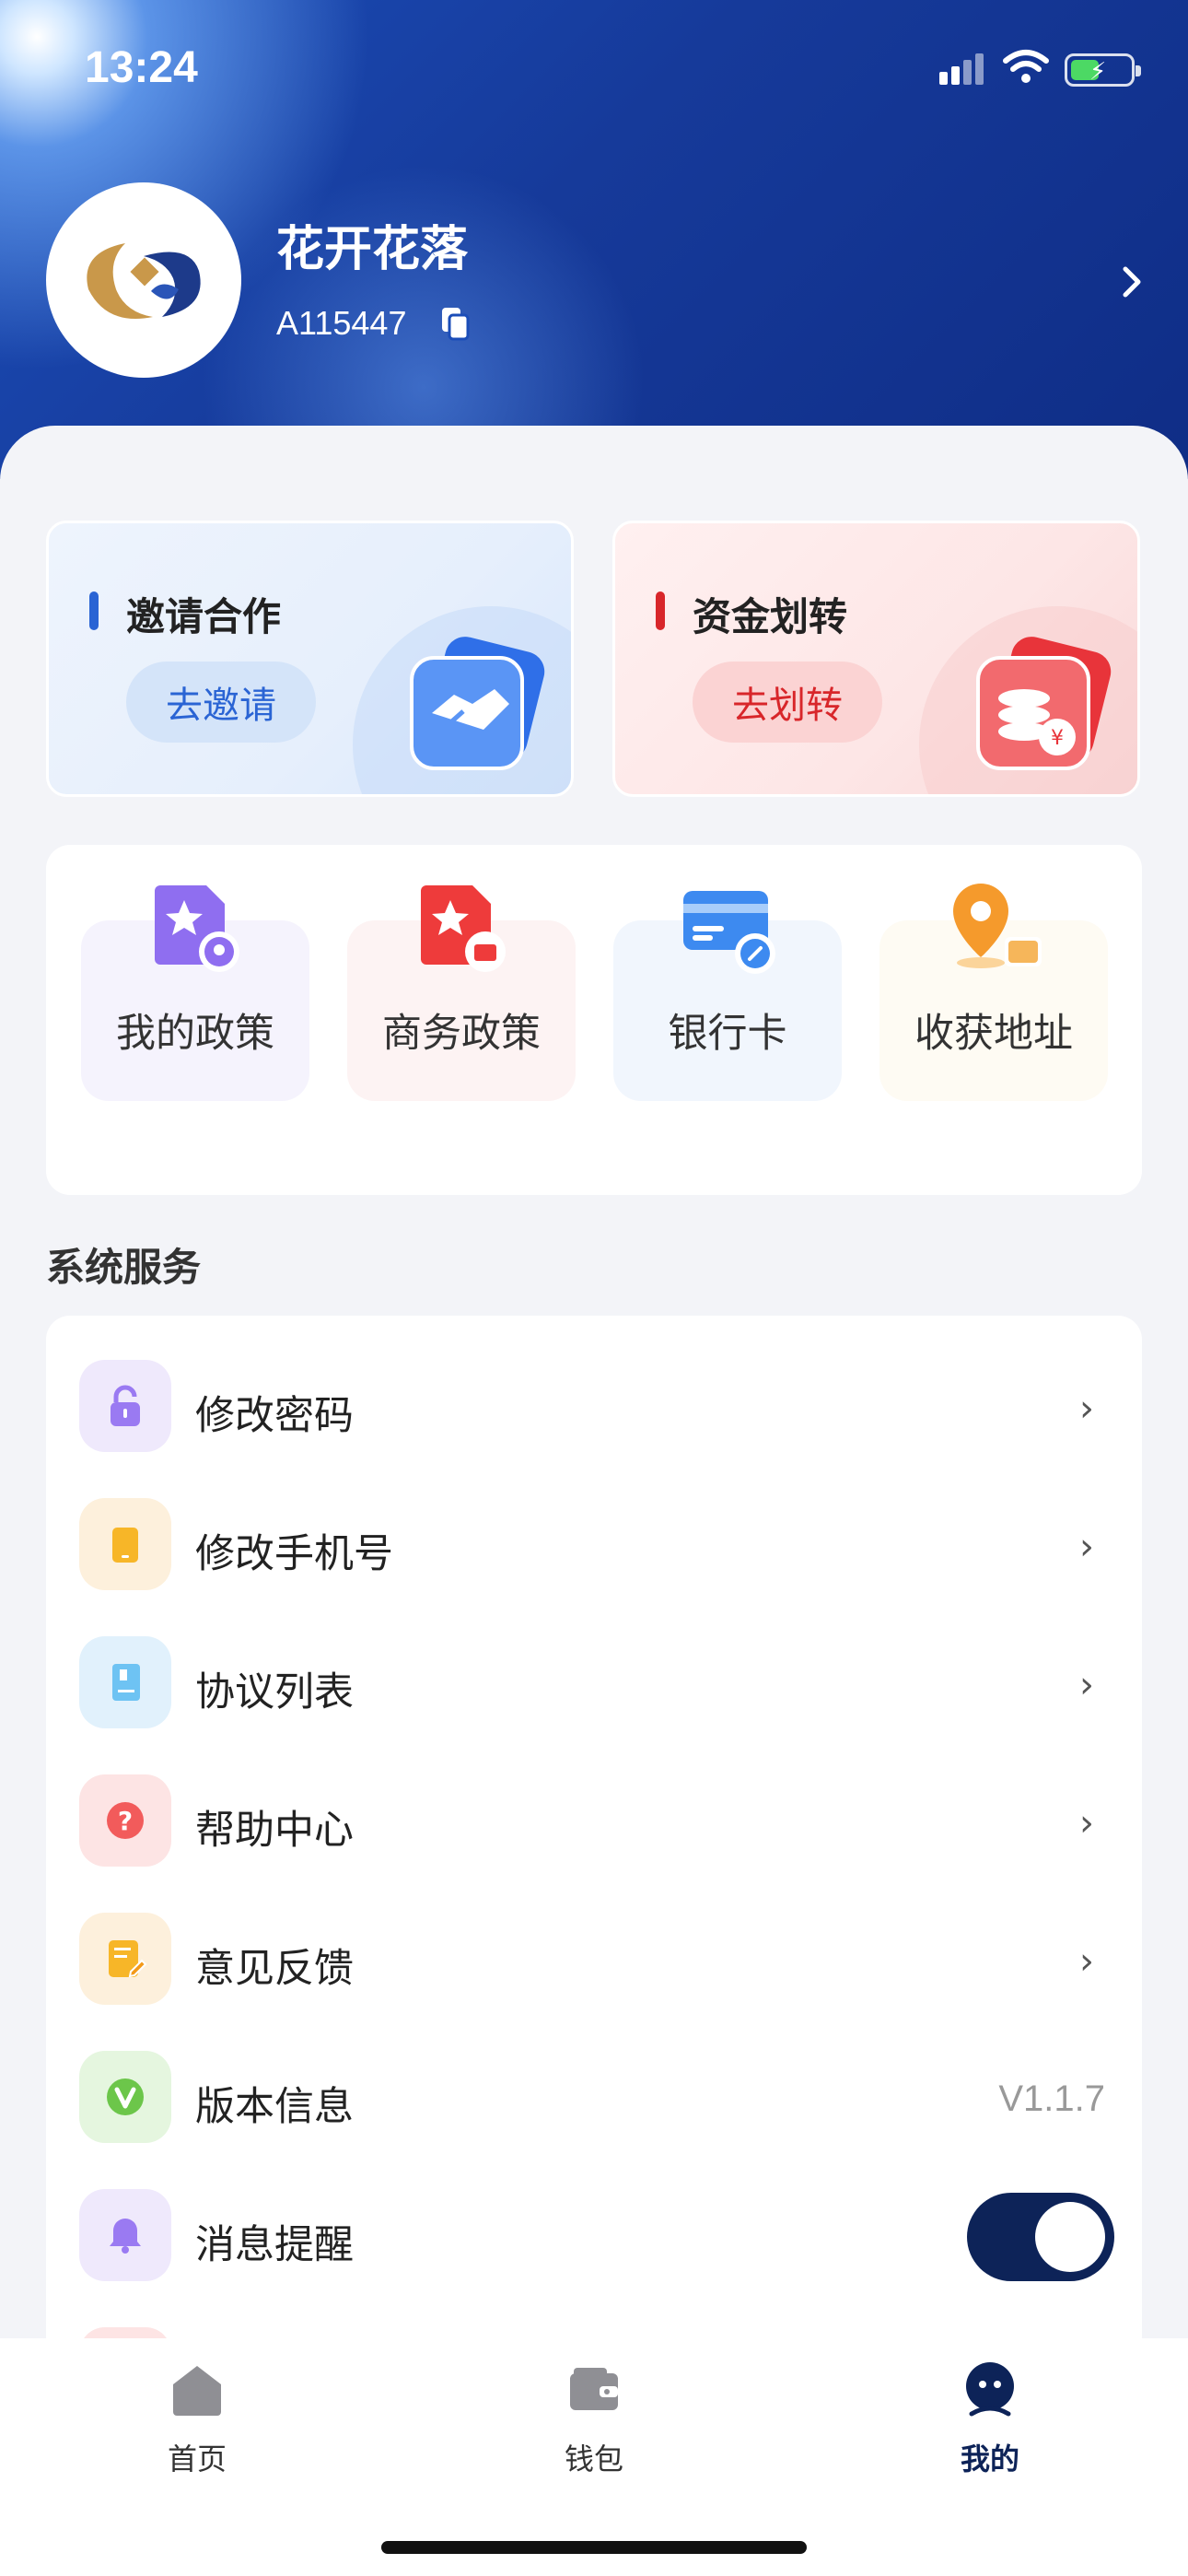 The image size is (1188, 2576). I want to click on profile-id: A115447, so click(341, 323).